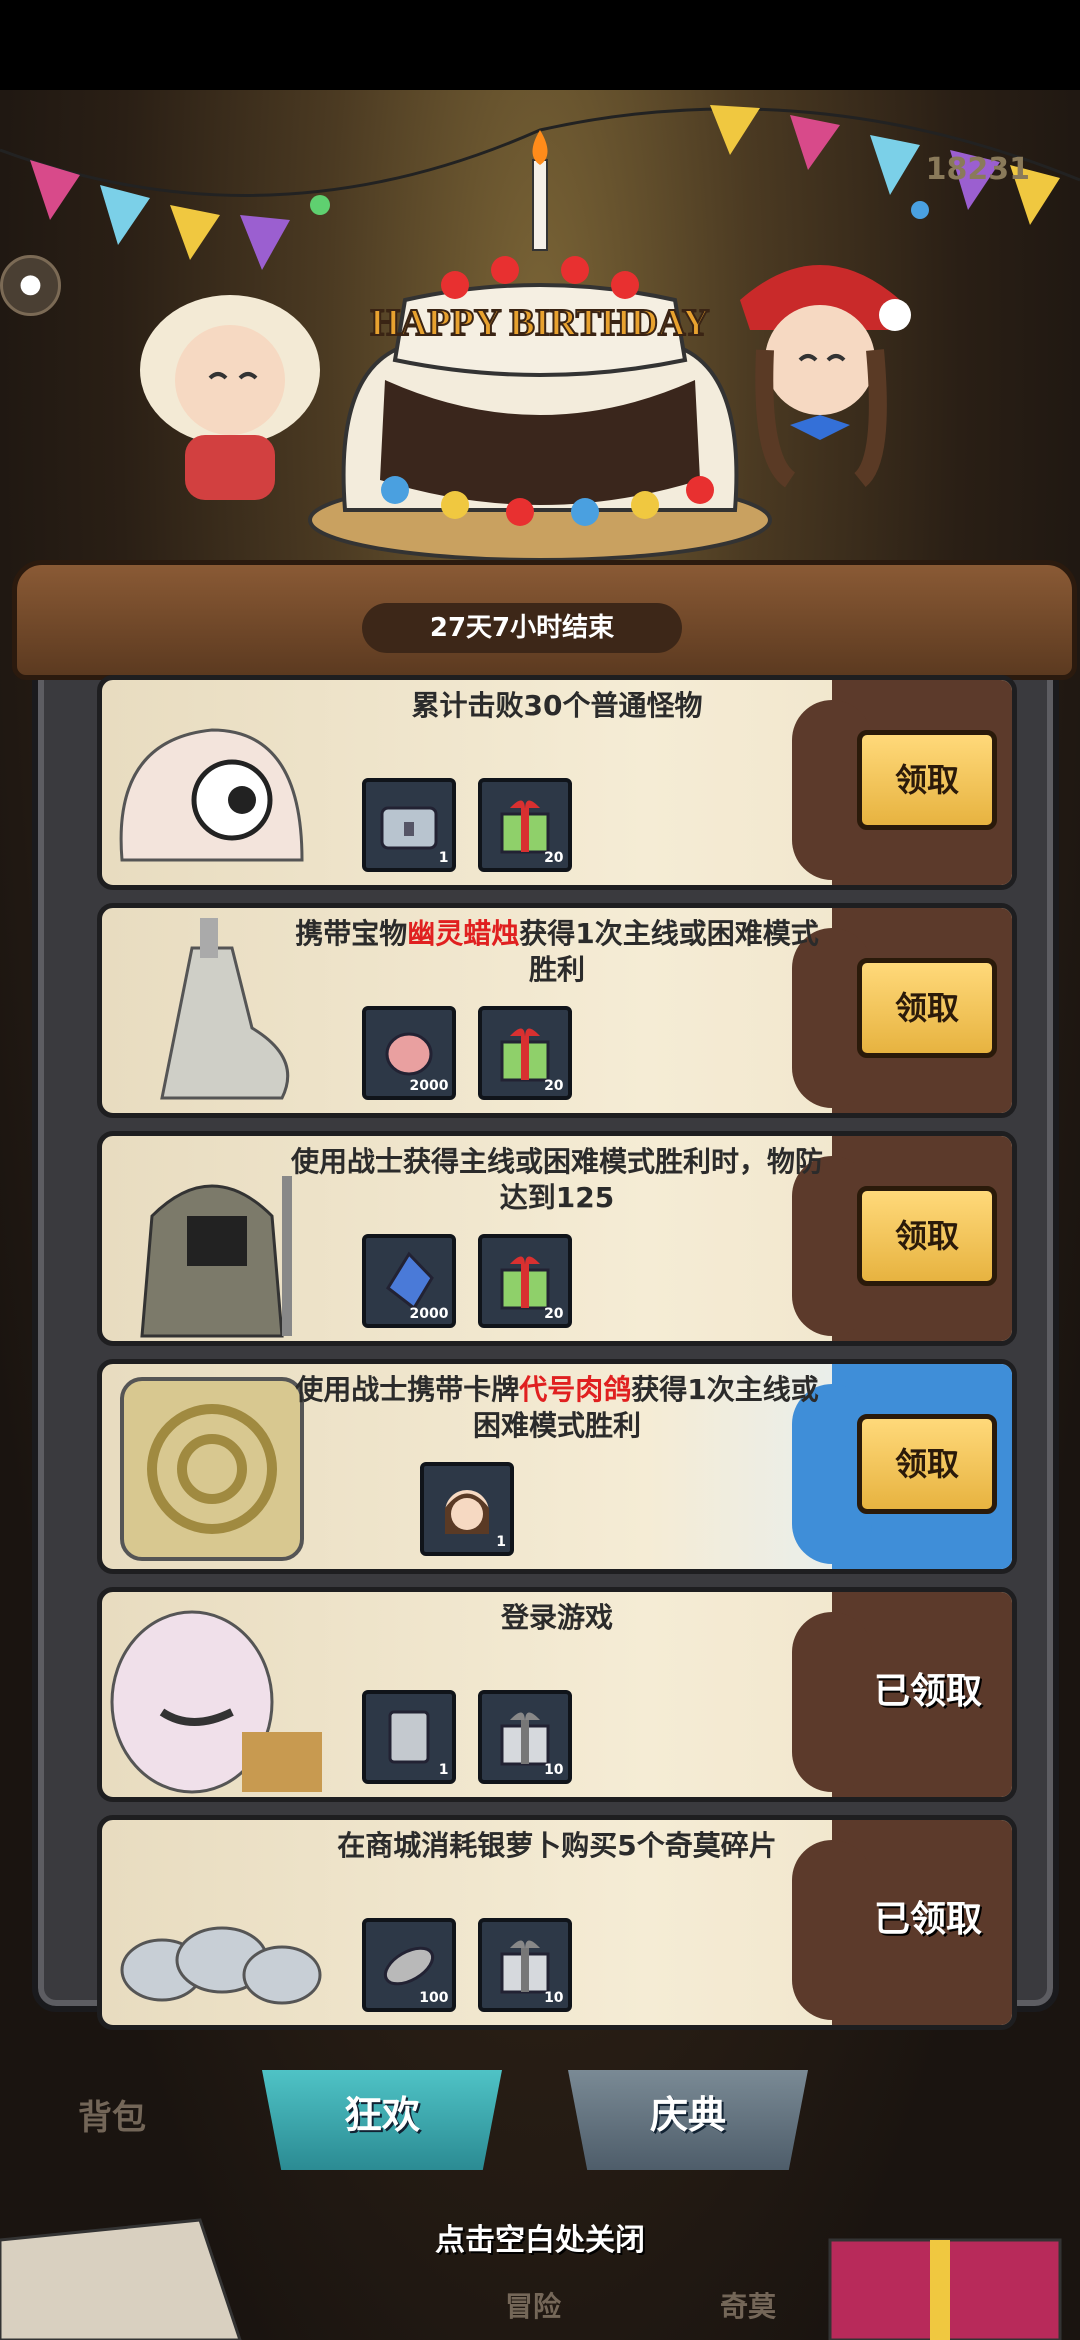 This screenshot has width=1080, height=2340. Describe the element at coordinates (540, 323) in the screenshot. I see `cake-text: HAPPY BIRTHDAY` at that location.